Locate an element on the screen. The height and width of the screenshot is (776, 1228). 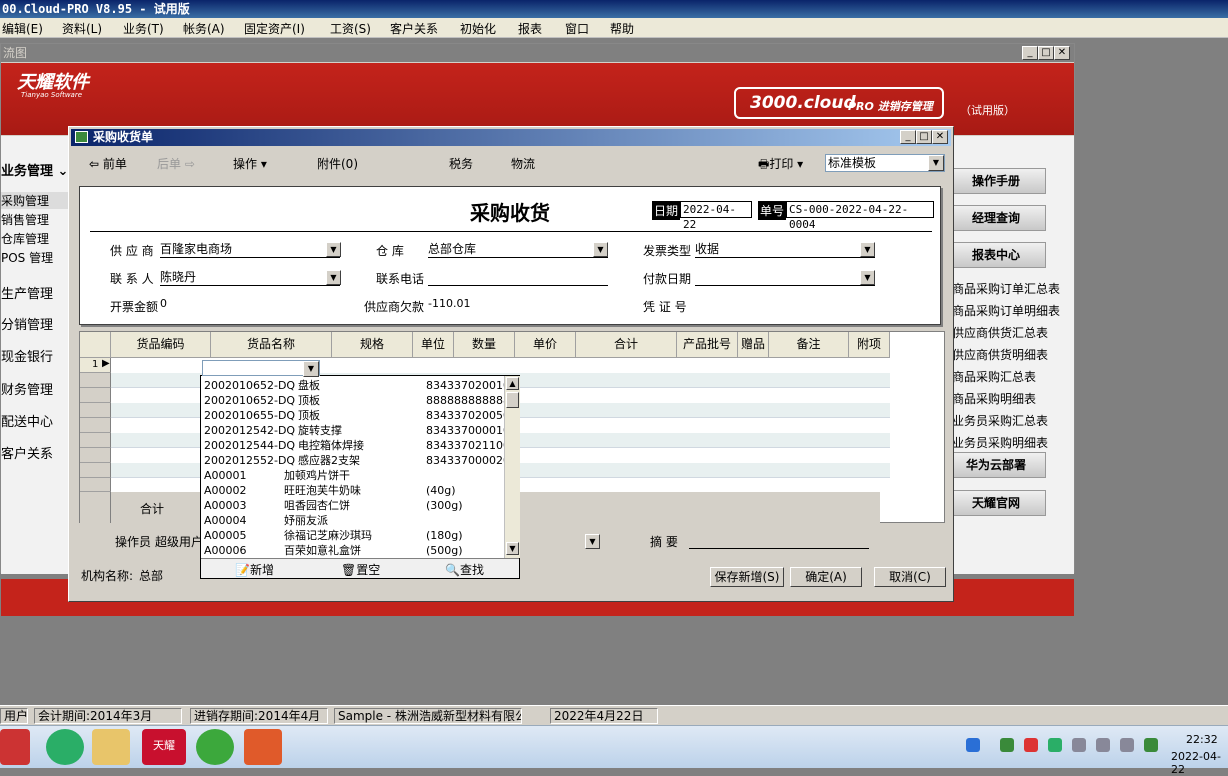
minimize-icon: _ is located at coordinates (1030, 53).